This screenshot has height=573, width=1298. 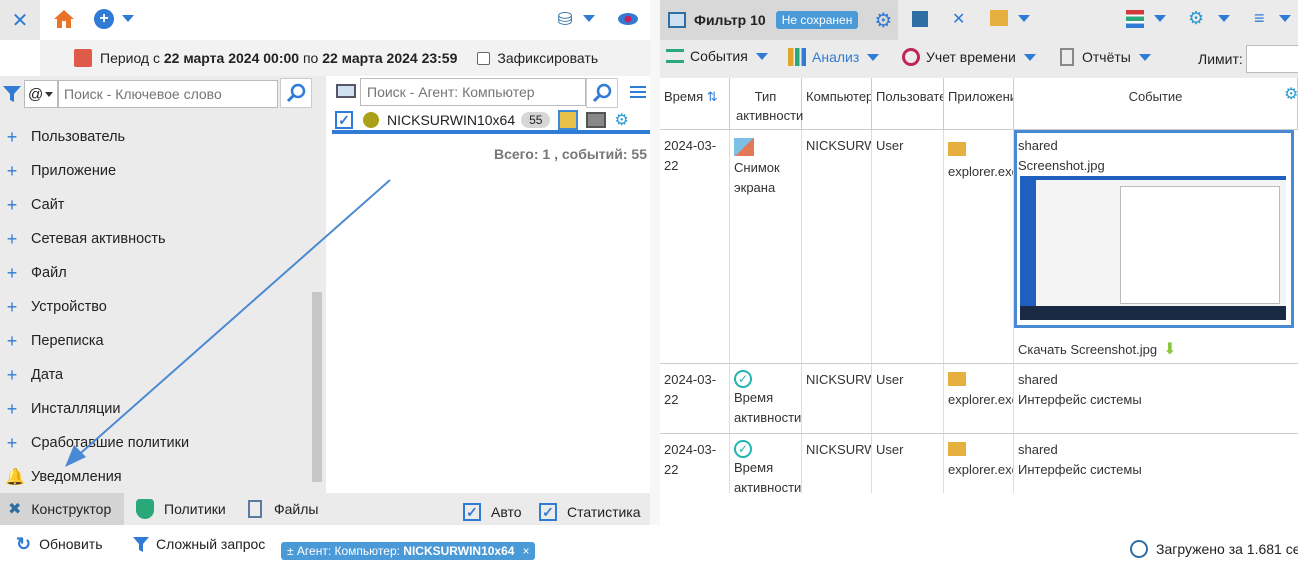 What do you see at coordinates (565, 19) in the screenshot?
I see `database-icon: ⛁` at bounding box center [565, 19].